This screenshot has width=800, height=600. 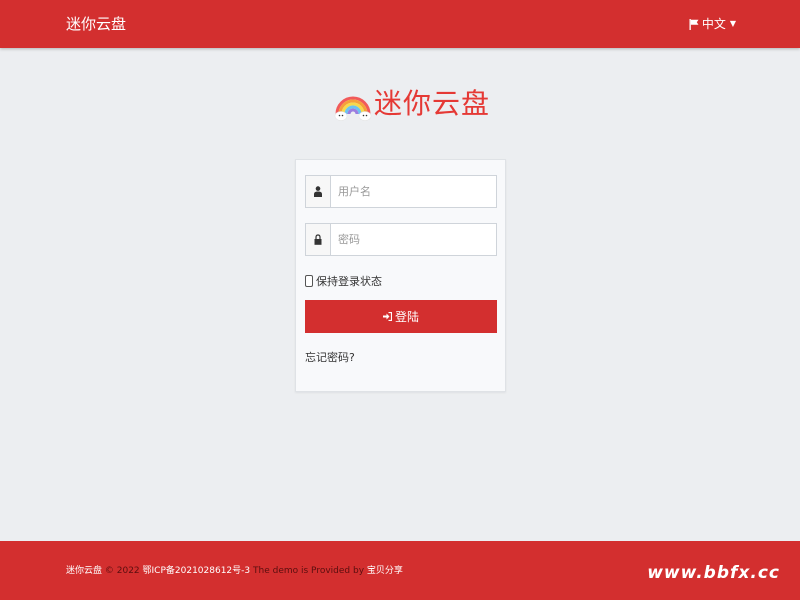 What do you see at coordinates (400, 24) in the screenshot?
I see `top-navbar: 迷你云盘 中文 ▼` at bounding box center [400, 24].